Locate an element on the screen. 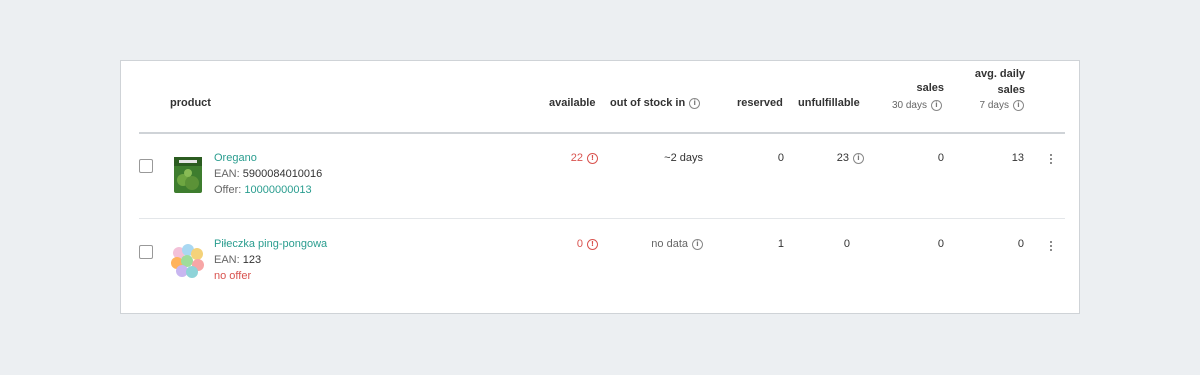  product-name-link: Oregano is located at coordinates (235, 158).